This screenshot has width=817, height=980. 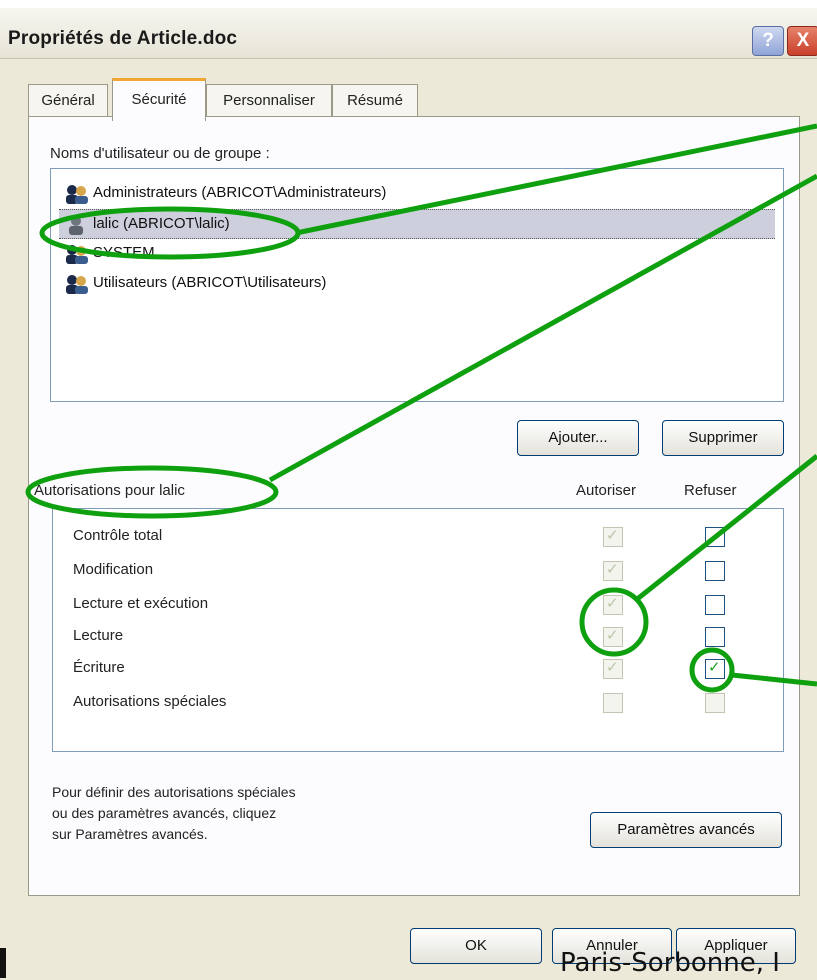 What do you see at coordinates (269, 100) in the screenshot?
I see `tab-personnaliser: Personnaliser` at bounding box center [269, 100].